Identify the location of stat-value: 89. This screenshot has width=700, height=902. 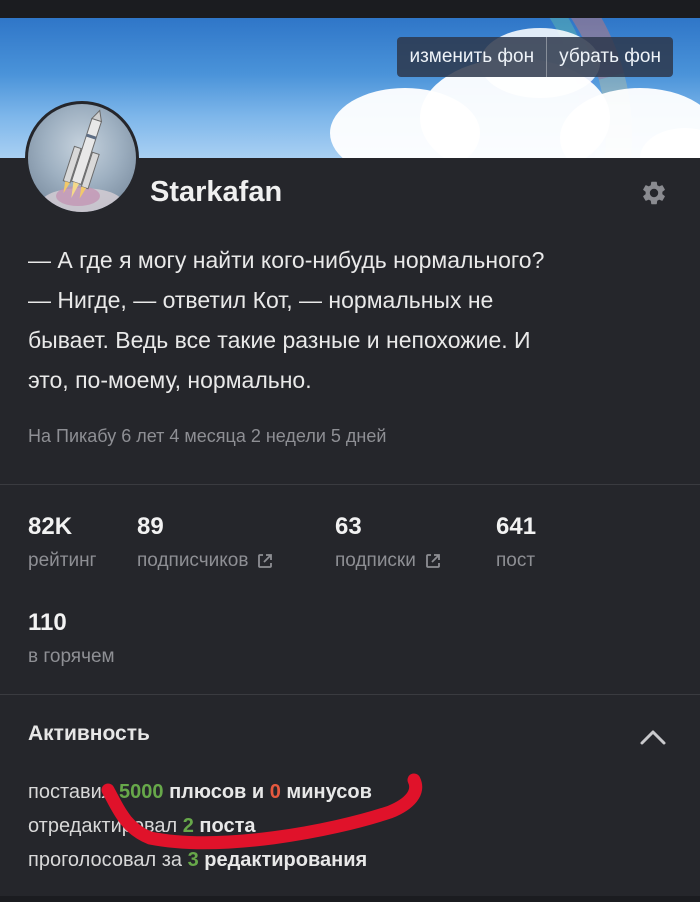
(150, 526).